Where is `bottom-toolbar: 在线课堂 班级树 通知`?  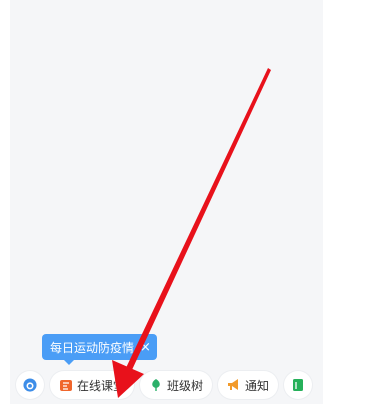
bottom-toolbar: 在线课堂 班级树 通知 is located at coordinates (166, 385).